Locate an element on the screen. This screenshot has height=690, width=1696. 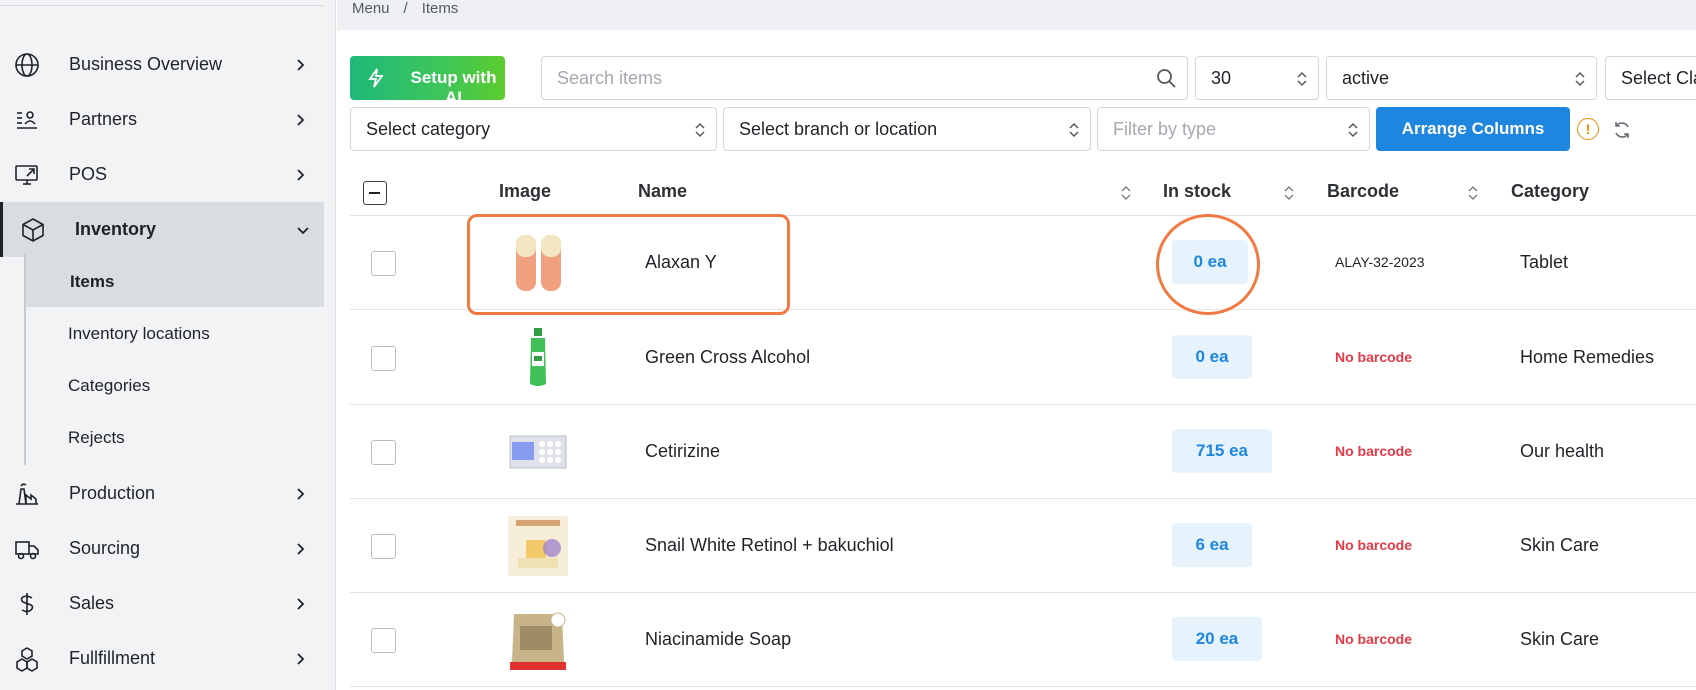
status-value: active is located at coordinates (1366, 77).